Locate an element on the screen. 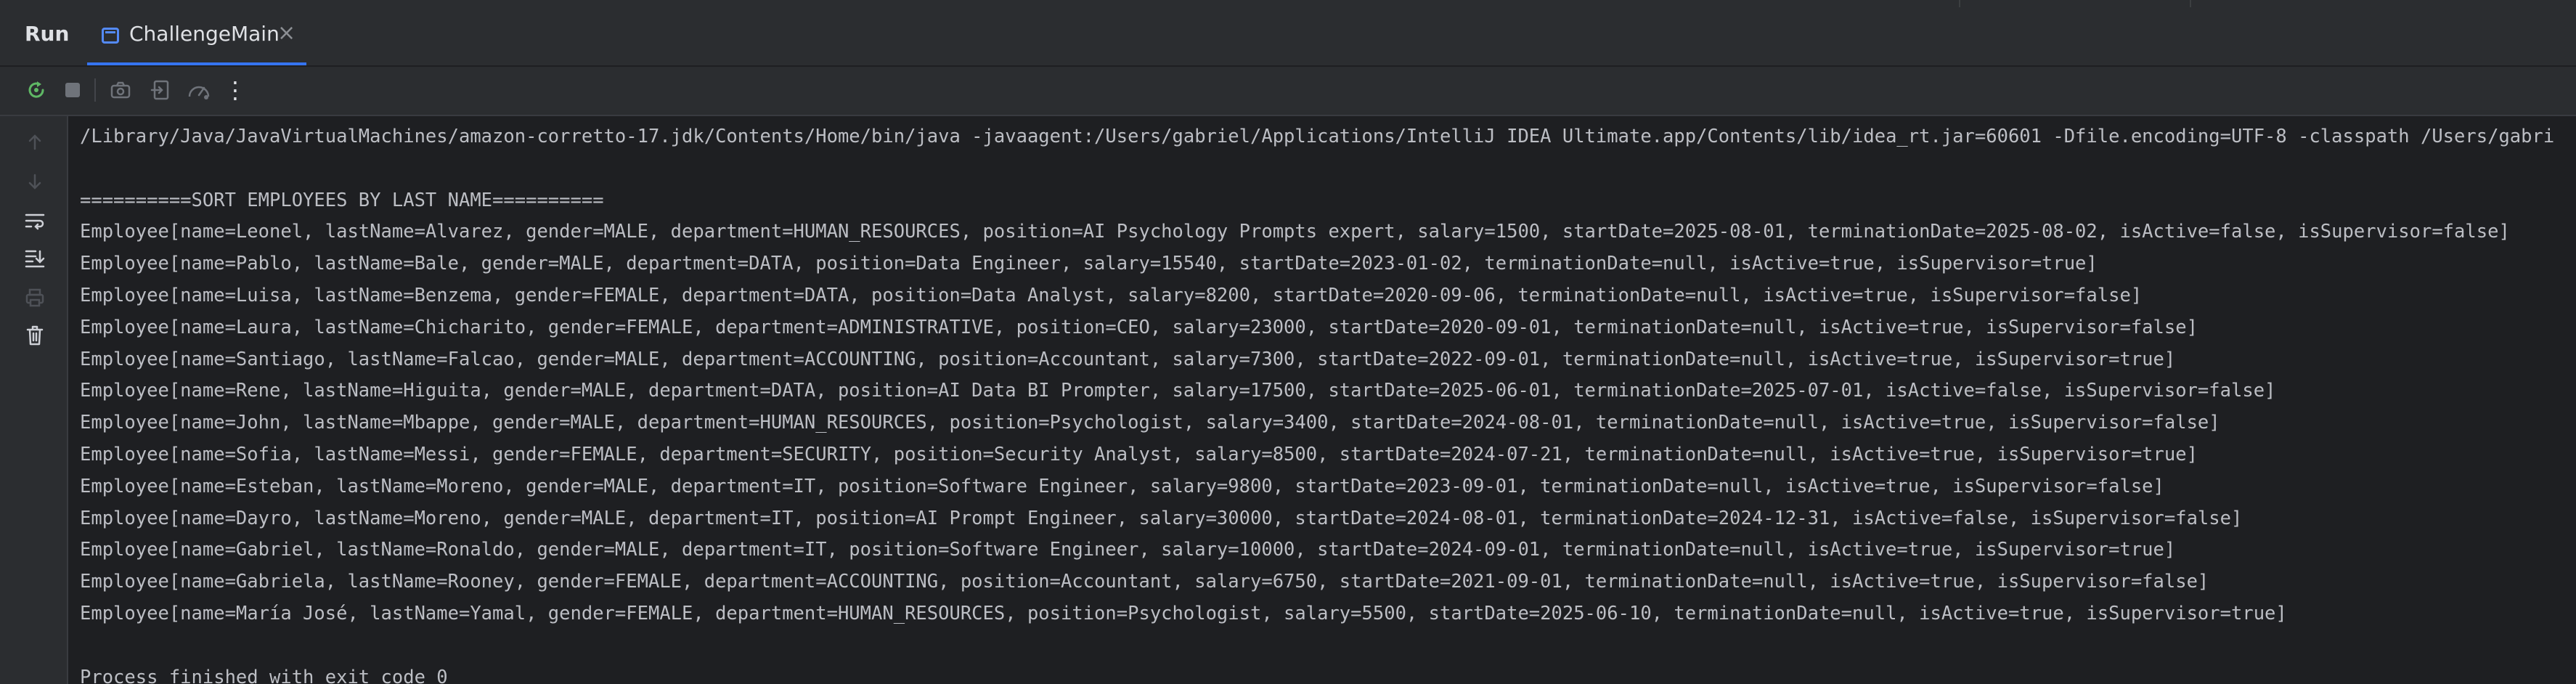  close-icon: × is located at coordinates (286, 33).